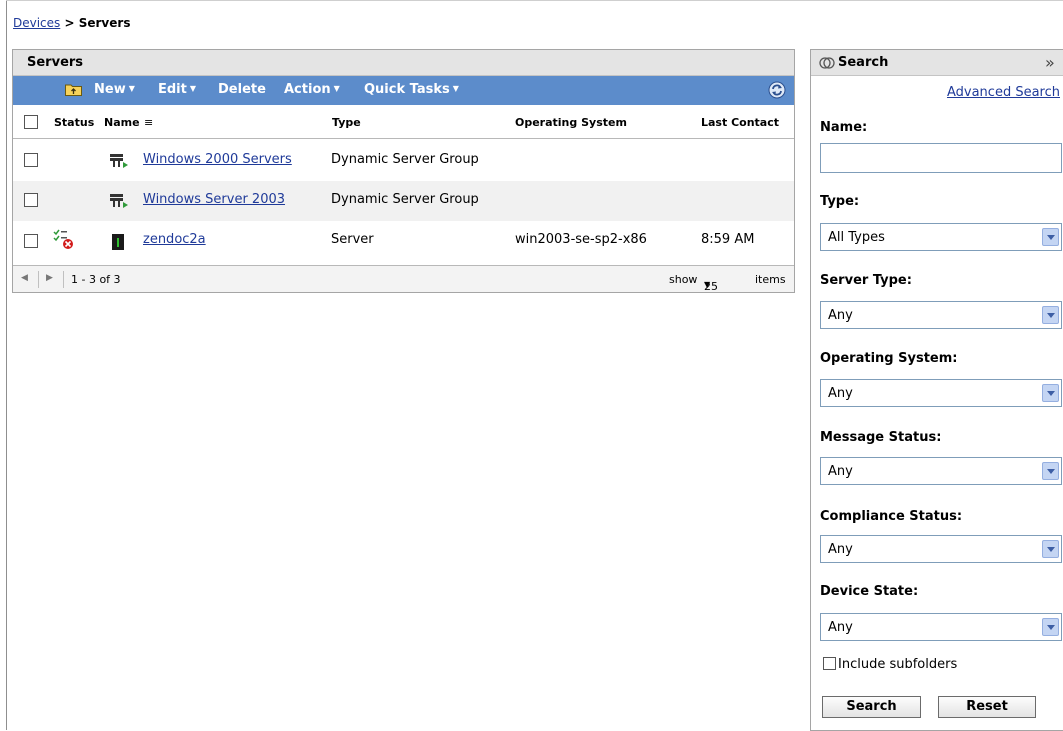 The height and width of the screenshot is (731, 1063). I want to click on name-label: Name:, so click(844, 127).